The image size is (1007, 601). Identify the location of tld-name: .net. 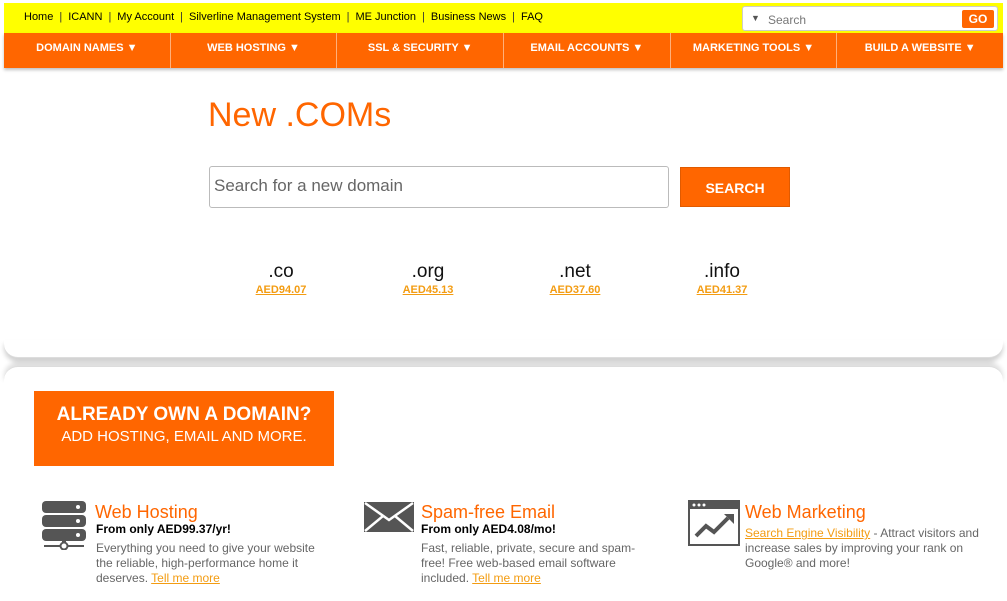
(575, 271).